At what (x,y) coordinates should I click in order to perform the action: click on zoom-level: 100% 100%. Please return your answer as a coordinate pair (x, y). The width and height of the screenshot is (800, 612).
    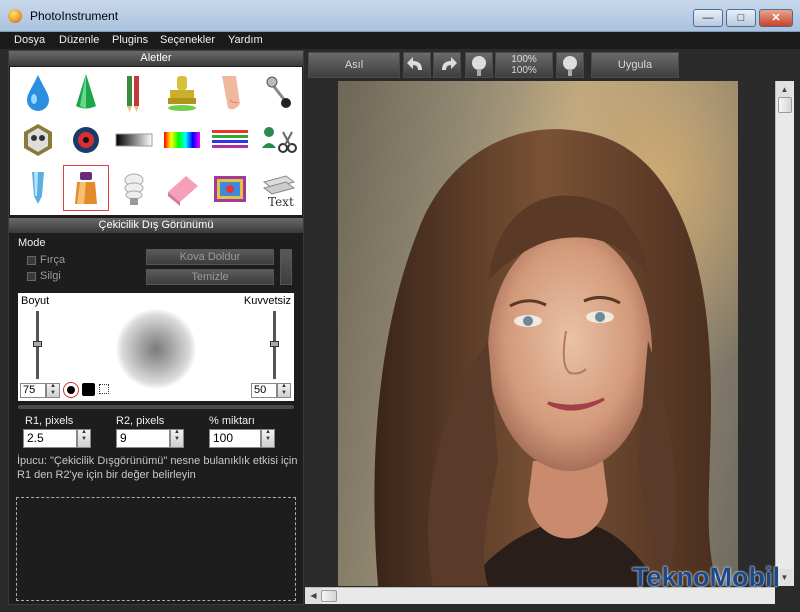
    Looking at the image, I should click on (524, 65).